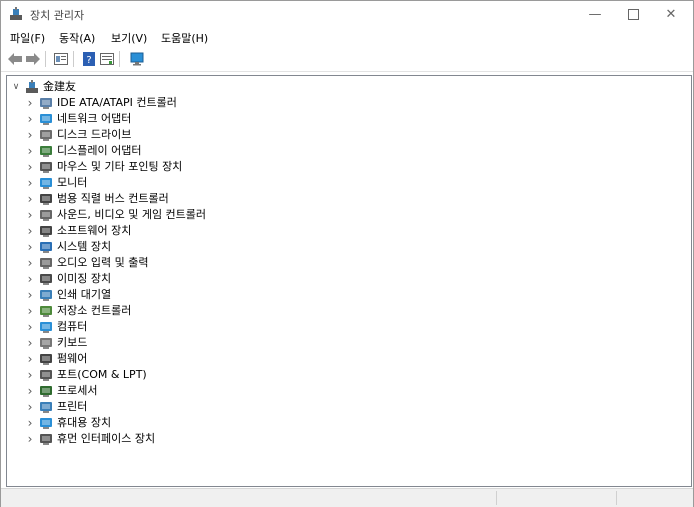 Image resolution: width=694 pixels, height=507 pixels. I want to click on tree-category-item: › IDE ATA/ATAPI 컨트롤러, so click(101, 103).